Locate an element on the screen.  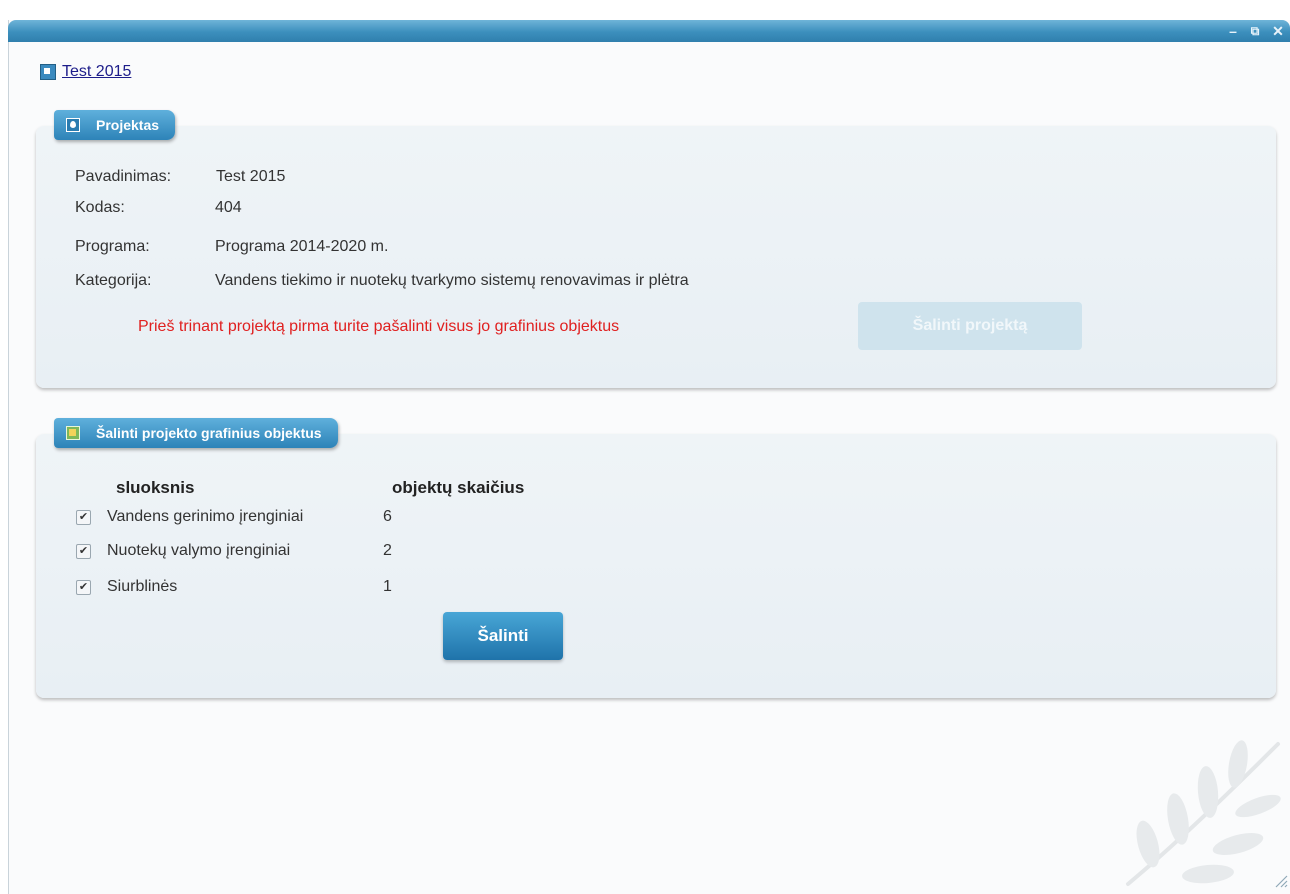
field-value: 404 is located at coordinates (228, 207).